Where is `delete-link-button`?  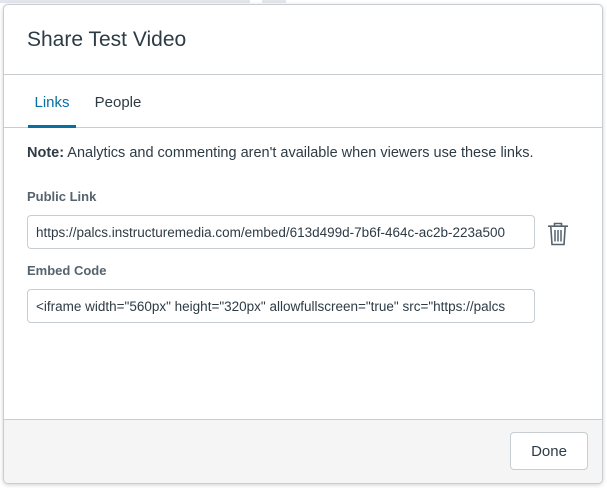 delete-link-button is located at coordinates (558, 234).